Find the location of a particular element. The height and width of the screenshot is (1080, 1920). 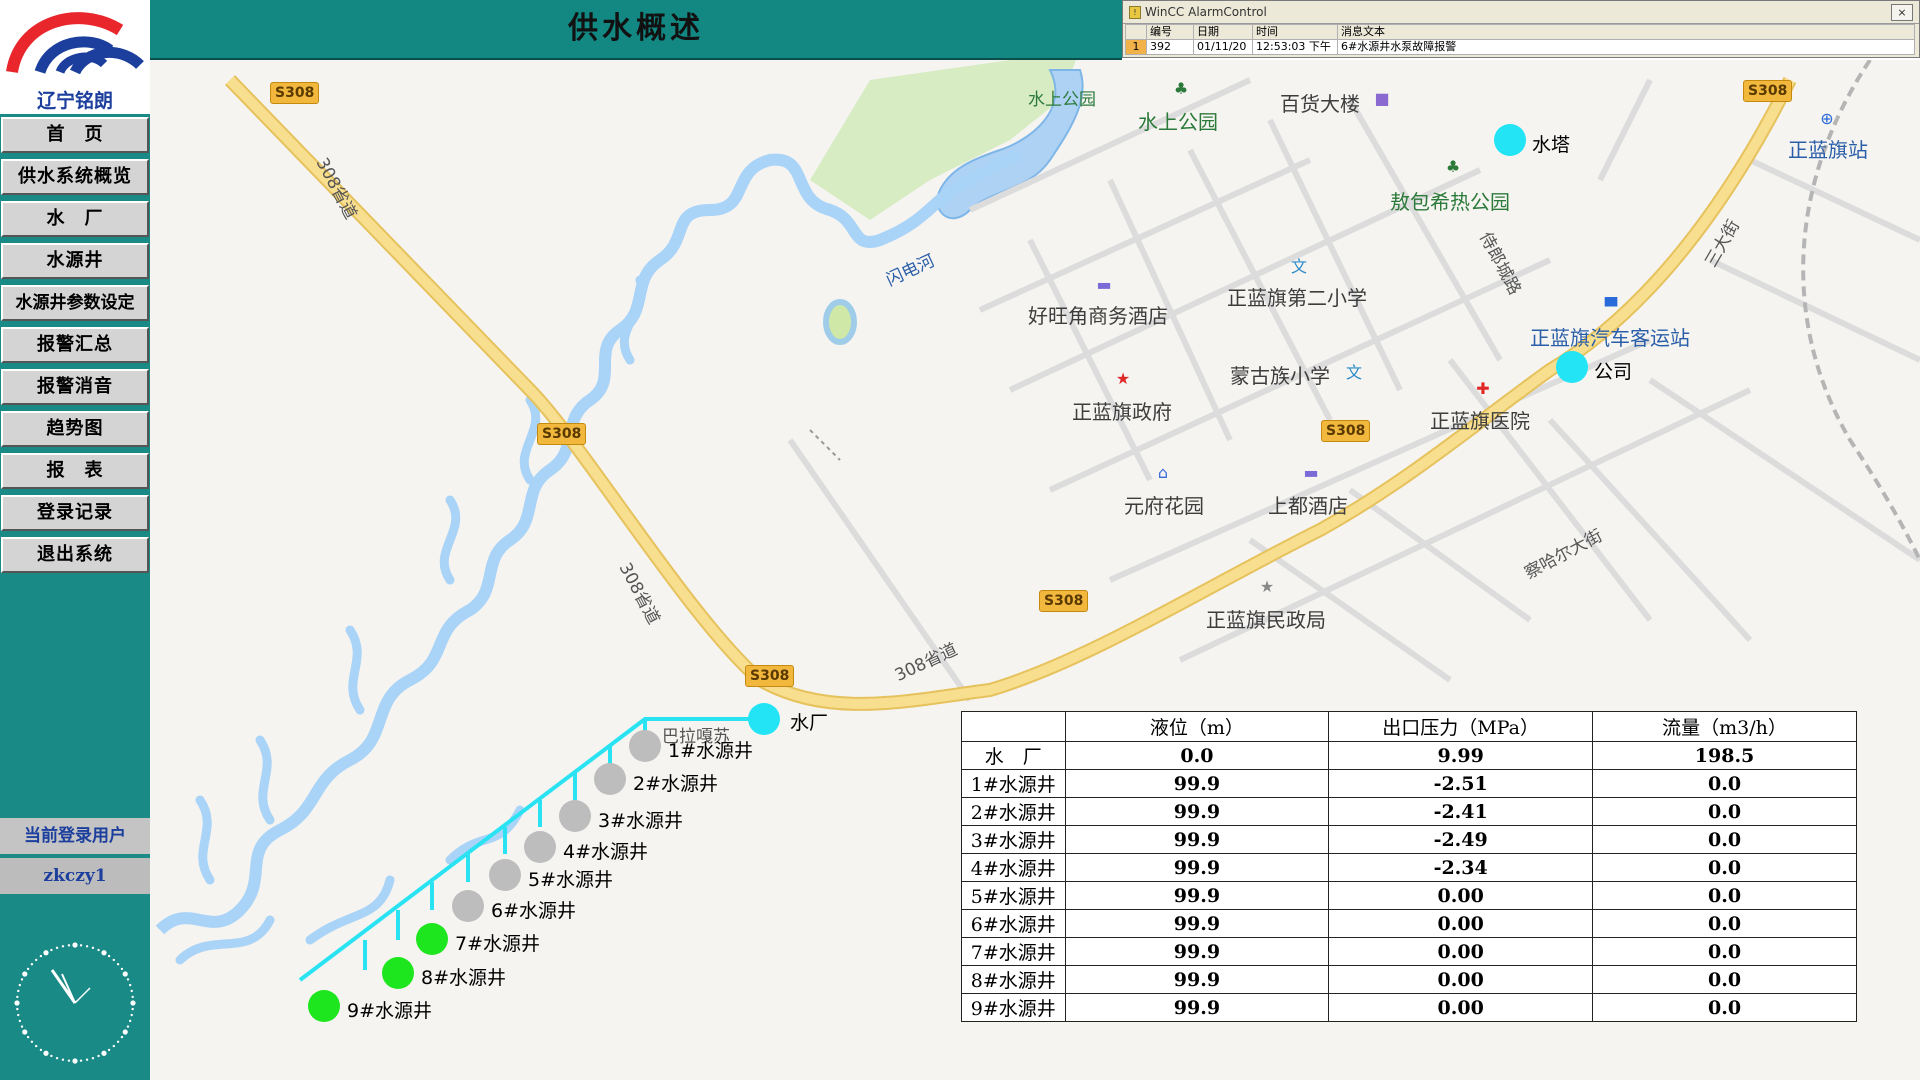

park-tree-icon: ♣ is located at coordinates (1181, 88).